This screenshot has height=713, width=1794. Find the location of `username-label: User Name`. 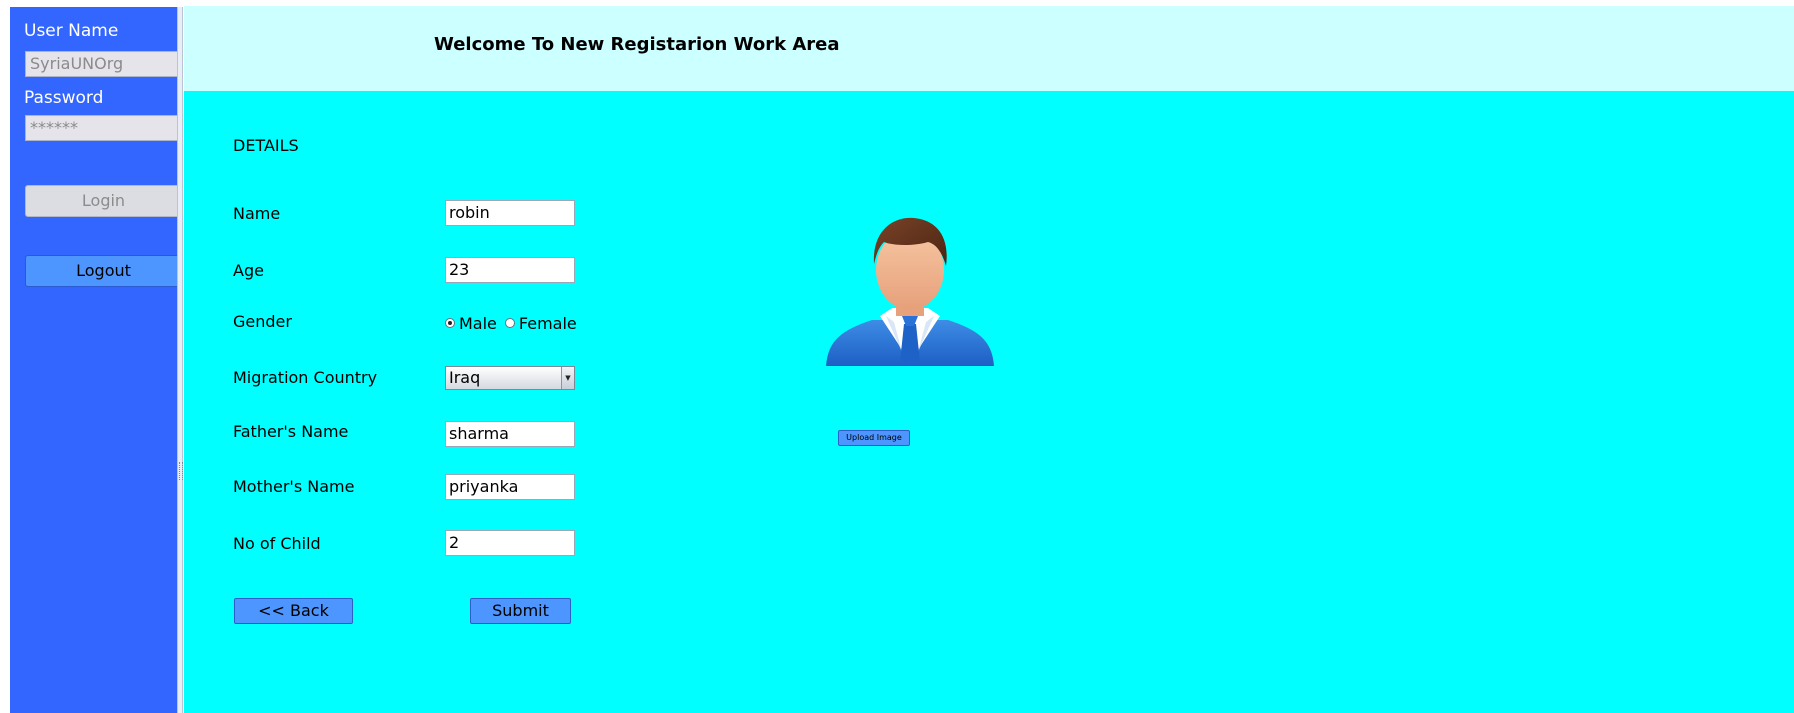

username-label: User Name is located at coordinates (71, 31).